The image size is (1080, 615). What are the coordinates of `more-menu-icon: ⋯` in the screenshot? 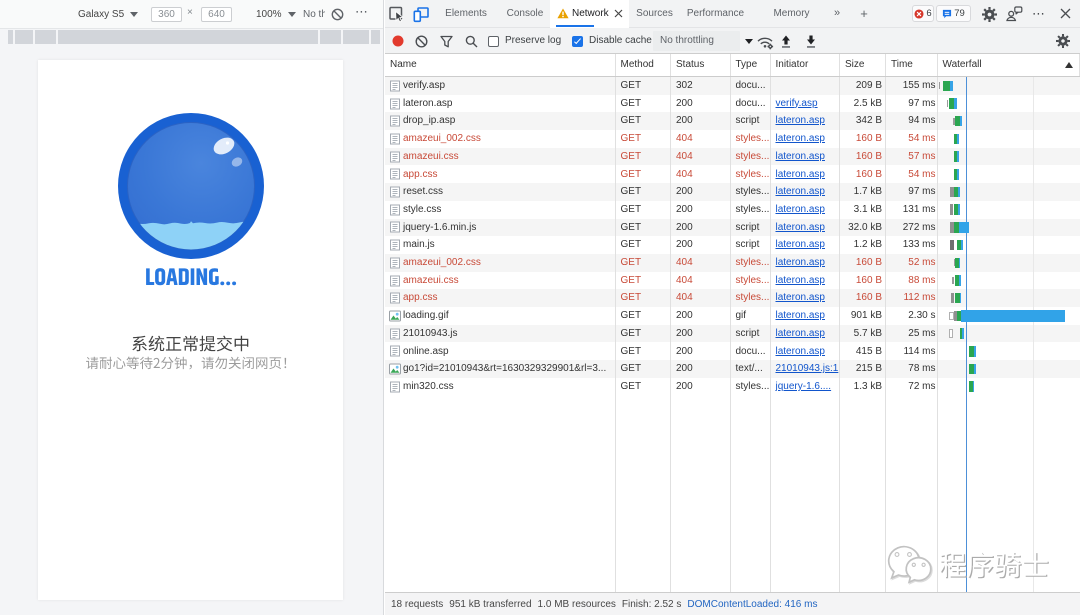 It's located at (362, 12).